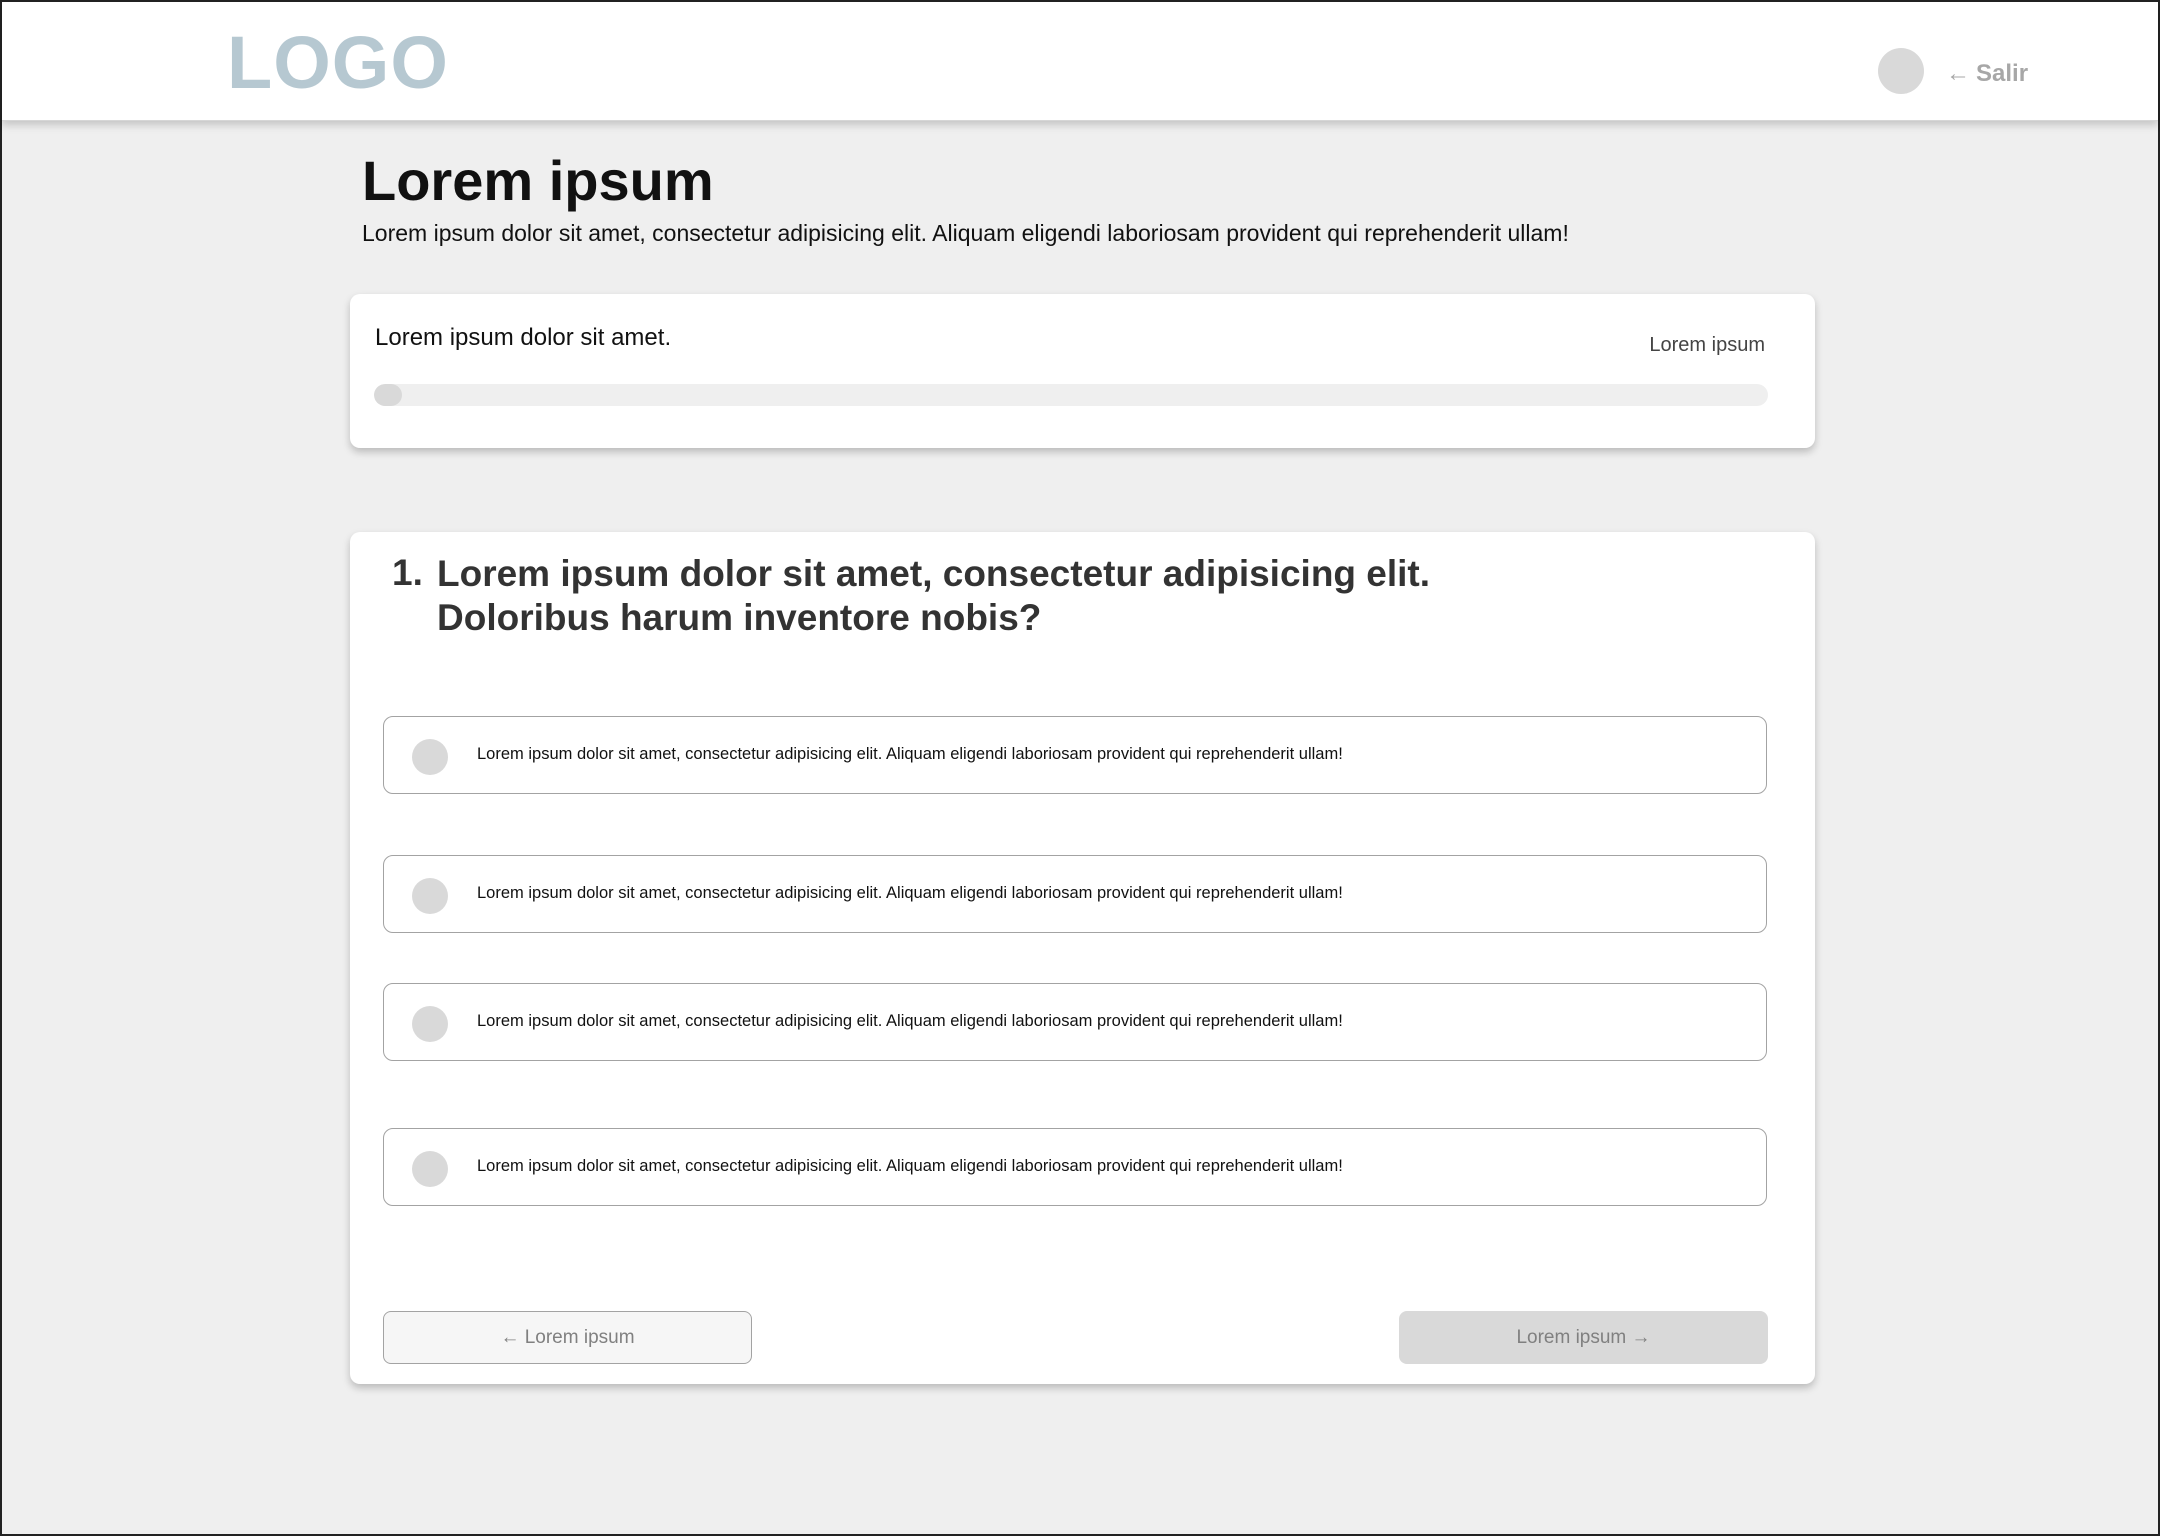  I want to click on logout-label: Salir, so click(2002, 73).